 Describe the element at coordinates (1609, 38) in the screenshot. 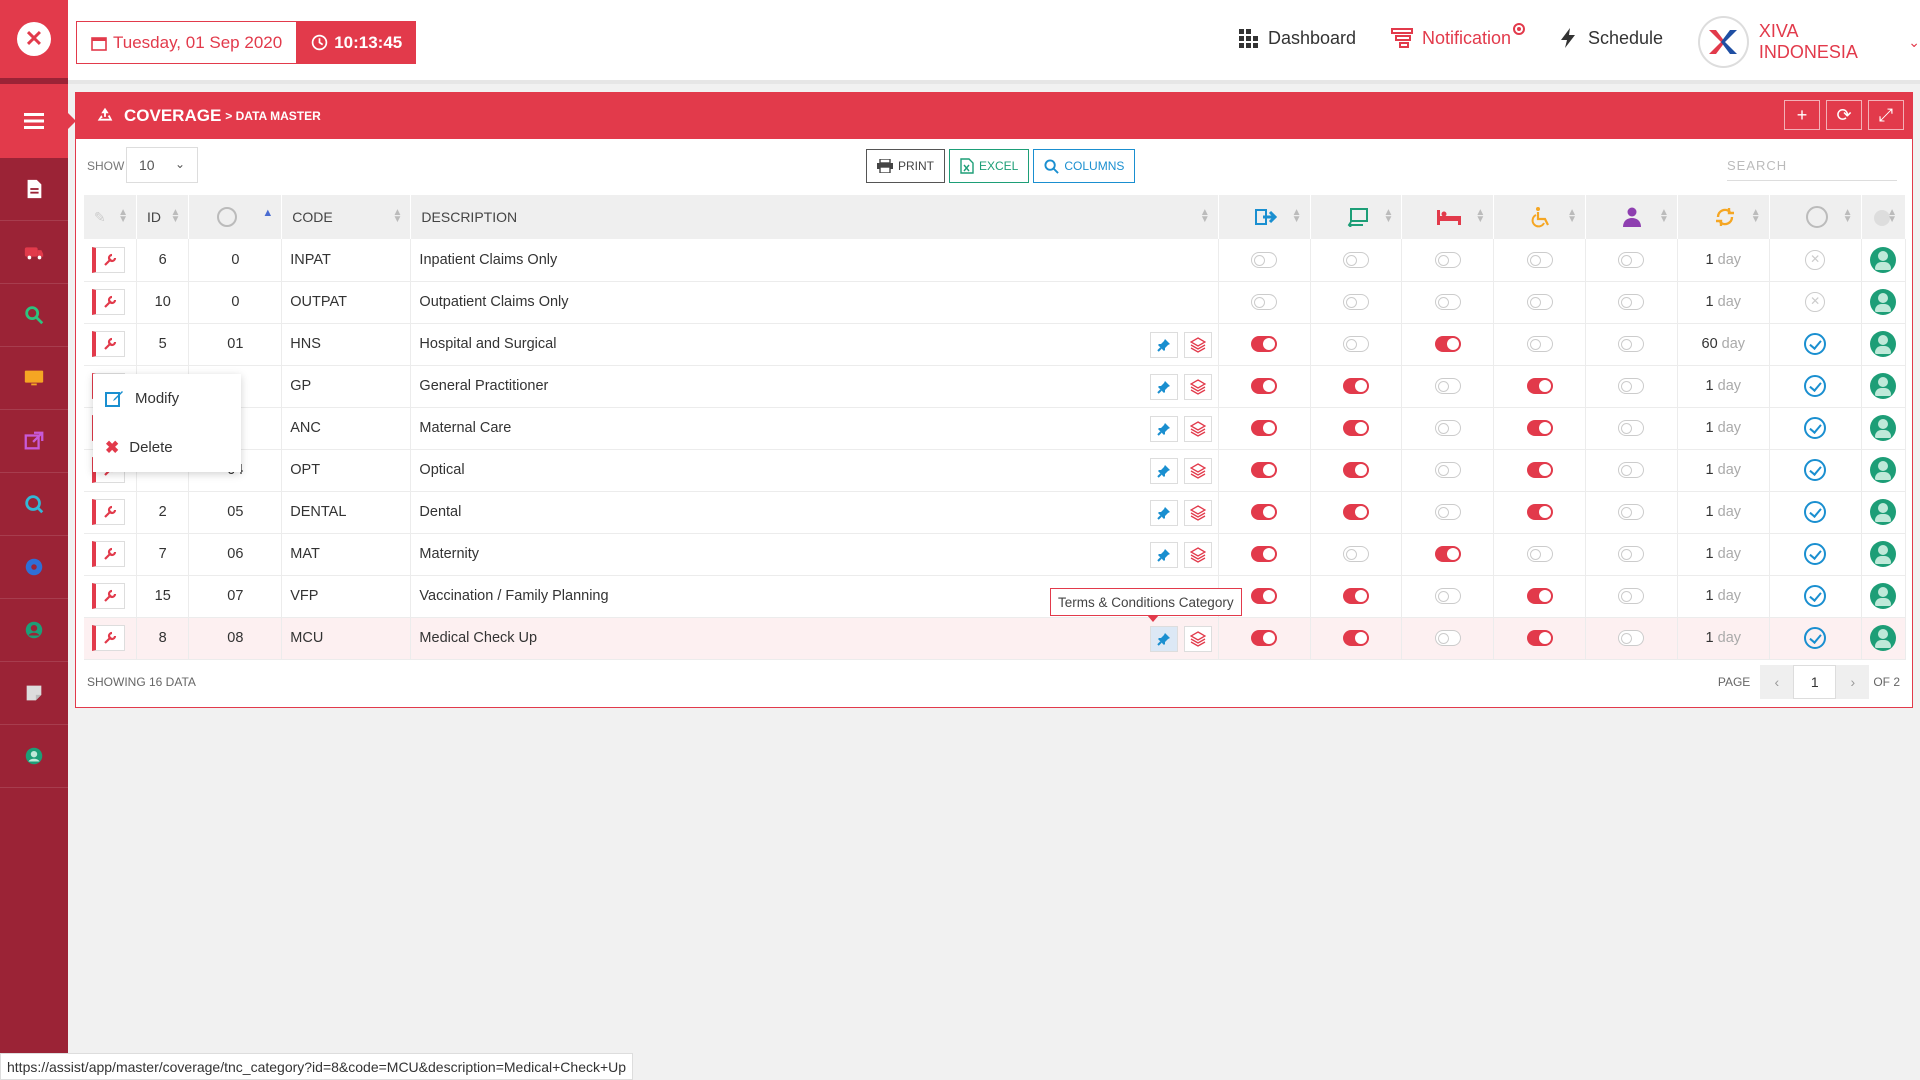

I see `nav-schedule: Schedule` at that location.